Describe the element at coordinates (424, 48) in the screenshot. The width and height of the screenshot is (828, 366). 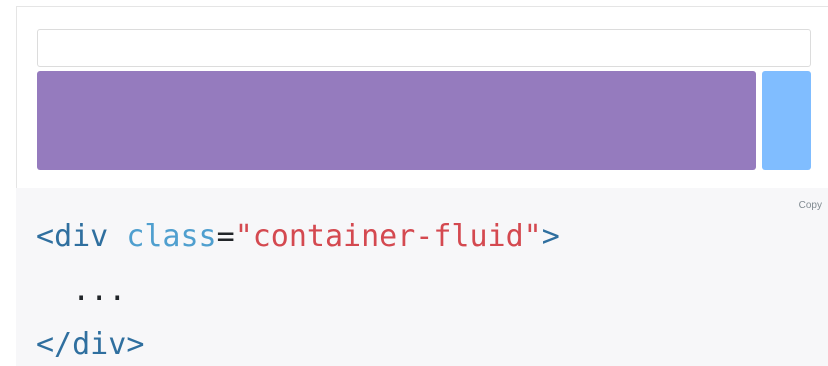
I see `container-fluid-demo` at that location.